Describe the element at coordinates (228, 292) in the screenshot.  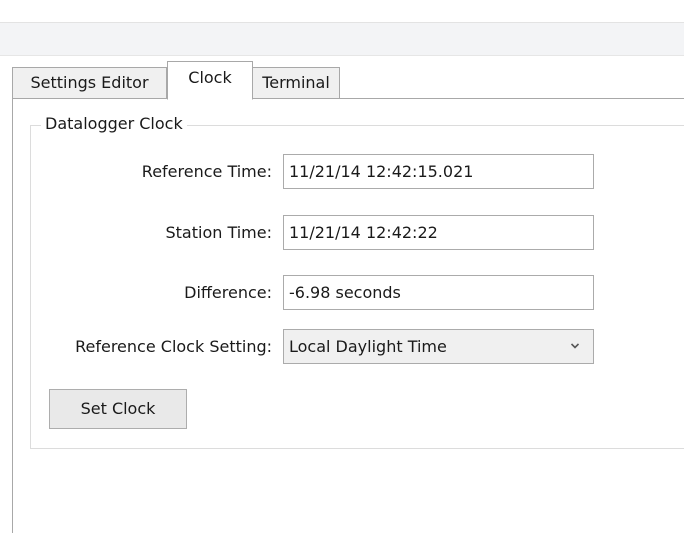
I see `difference-label: Difference:` at that location.